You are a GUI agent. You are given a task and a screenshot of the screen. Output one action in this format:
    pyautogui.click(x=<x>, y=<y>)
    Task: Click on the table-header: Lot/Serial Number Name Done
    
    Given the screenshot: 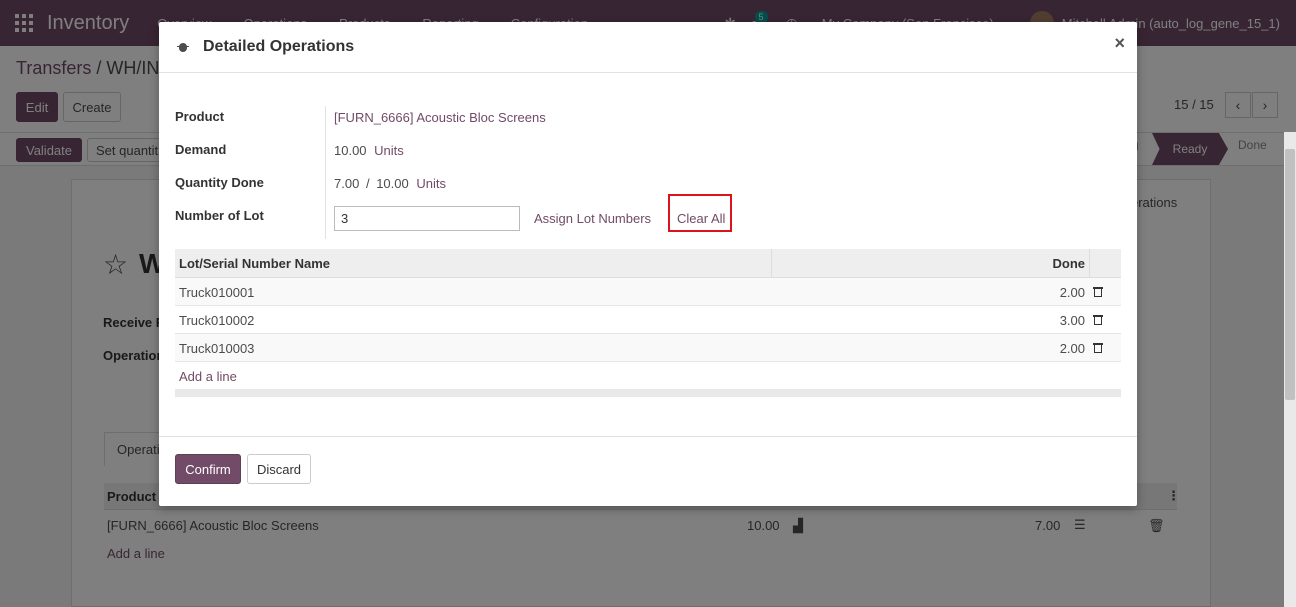 What is the action you would take?
    pyautogui.click(x=648, y=263)
    